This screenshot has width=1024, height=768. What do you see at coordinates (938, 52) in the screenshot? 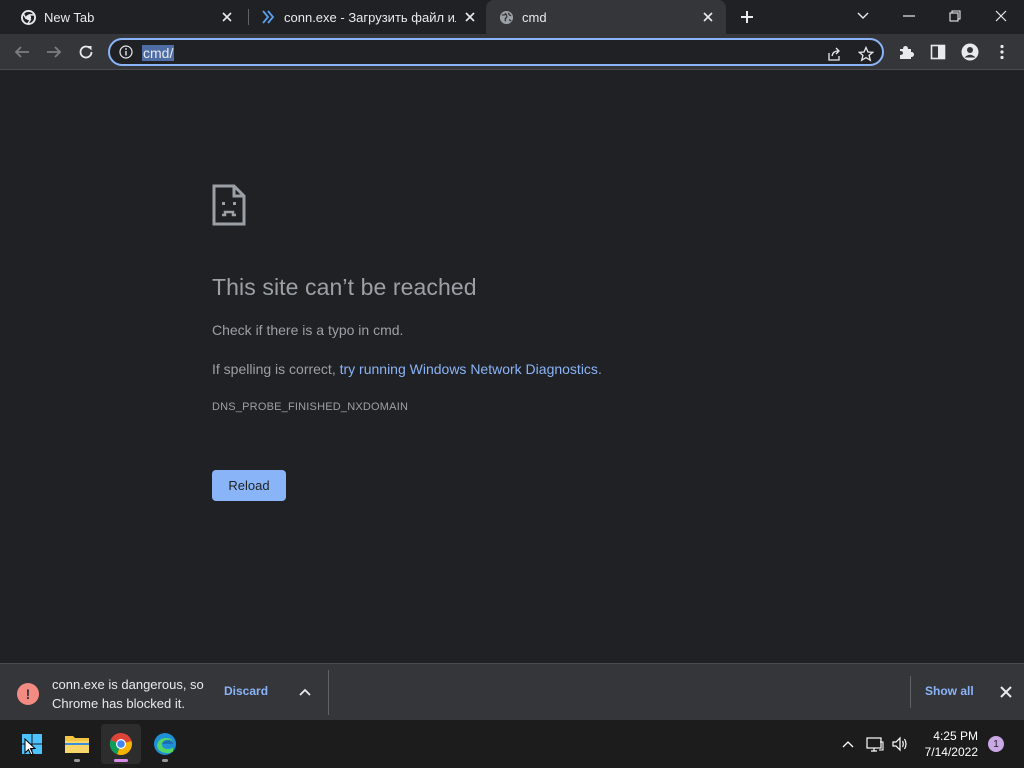
I see `side-panel-icon` at bounding box center [938, 52].